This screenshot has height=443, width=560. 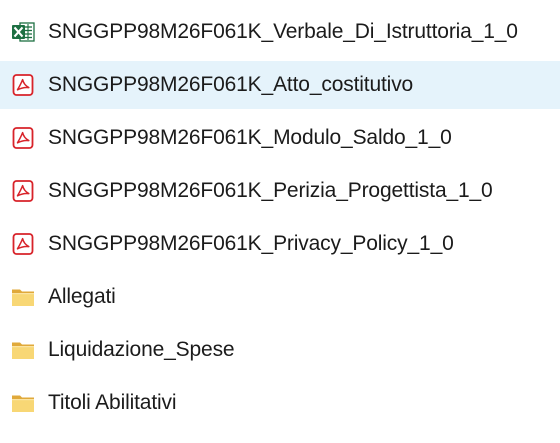 What do you see at coordinates (82, 296) in the screenshot?
I see `folder-name: Allegati` at bounding box center [82, 296].